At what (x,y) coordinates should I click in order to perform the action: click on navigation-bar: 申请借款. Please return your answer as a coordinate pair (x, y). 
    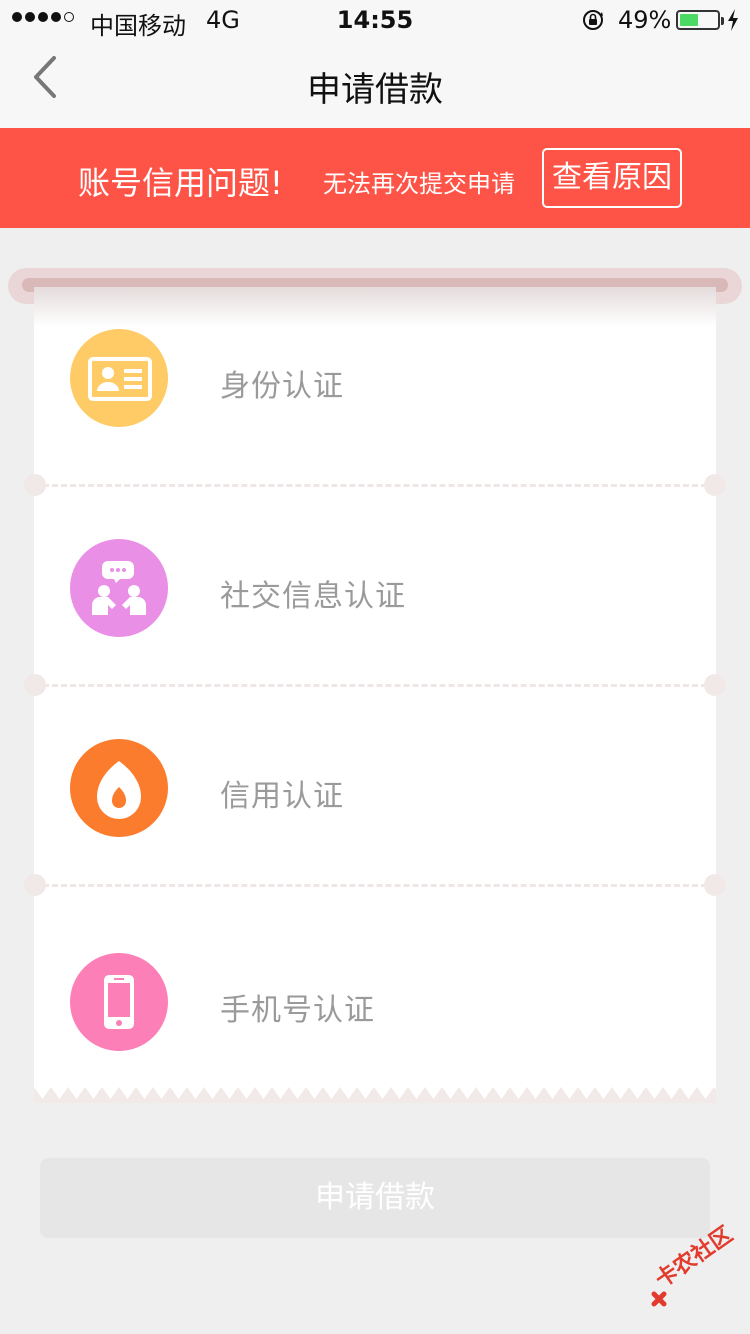
    Looking at the image, I should click on (375, 84).